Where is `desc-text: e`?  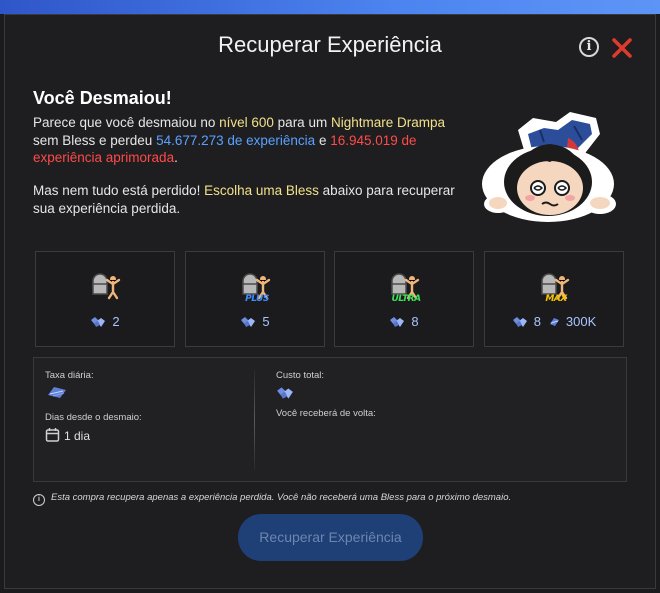 desc-text: e is located at coordinates (323, 140).